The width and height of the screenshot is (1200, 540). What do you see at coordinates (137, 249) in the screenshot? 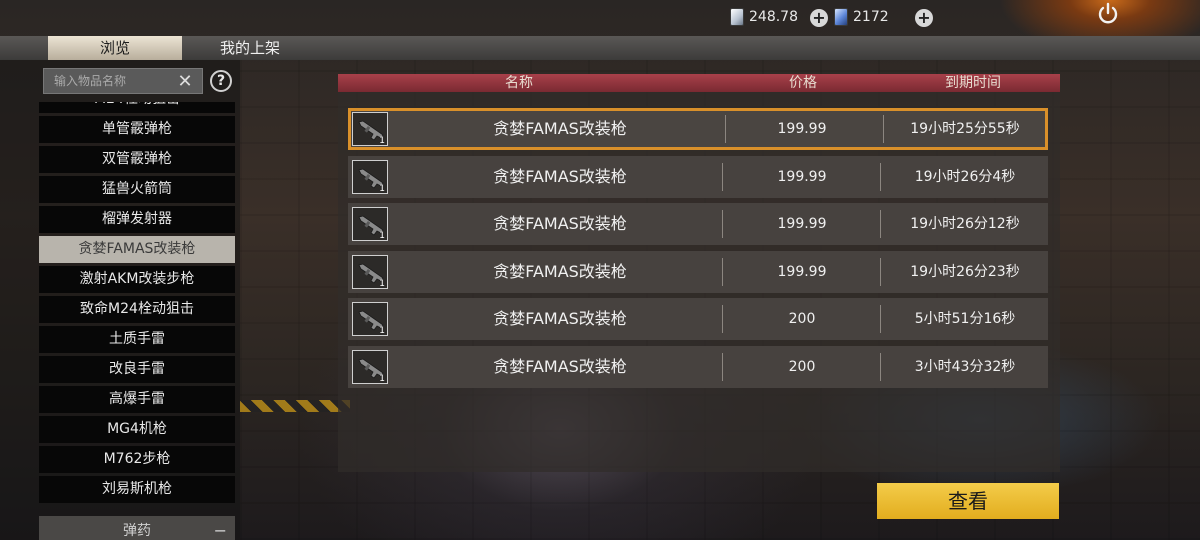
I see `category-item-selected: 贪婪FAMAS改装枪` at bounding box center [137, 249].